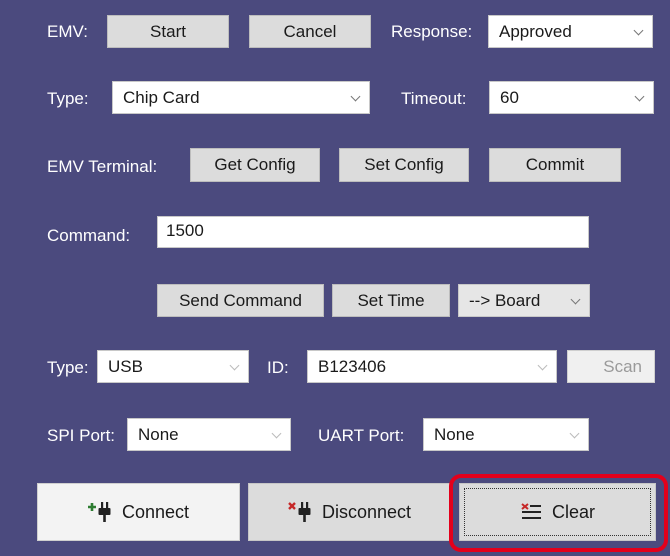  Describe the element at coordinates (509, 97) in the screenshot. I see `timeout-value: 60` at that location.